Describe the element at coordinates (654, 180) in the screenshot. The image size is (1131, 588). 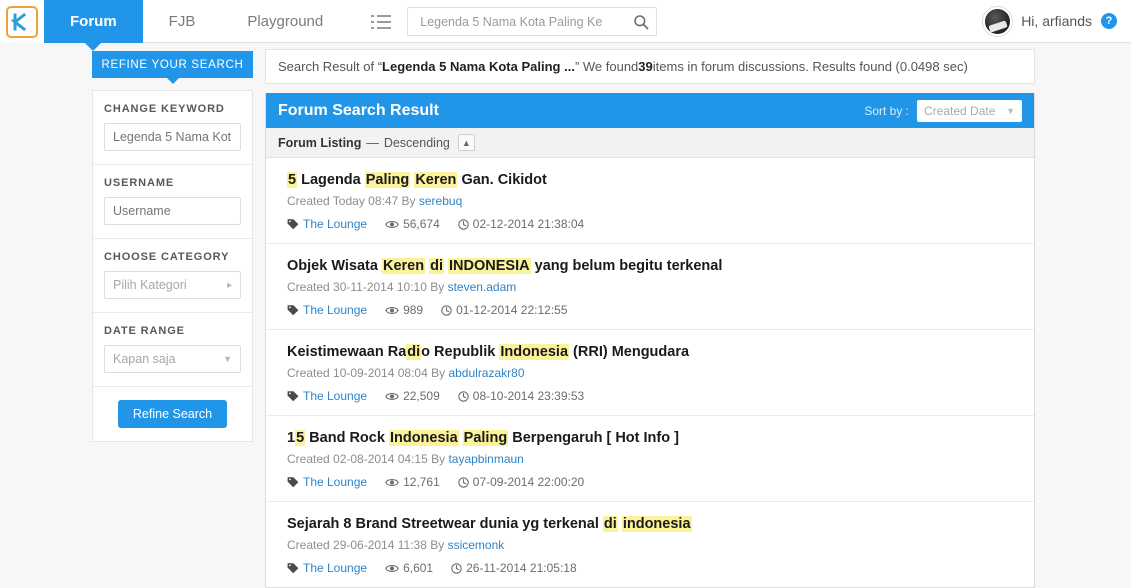
I see `result-title: 5 Lagenda Paling Keren Gan. Cikidot` at that location.